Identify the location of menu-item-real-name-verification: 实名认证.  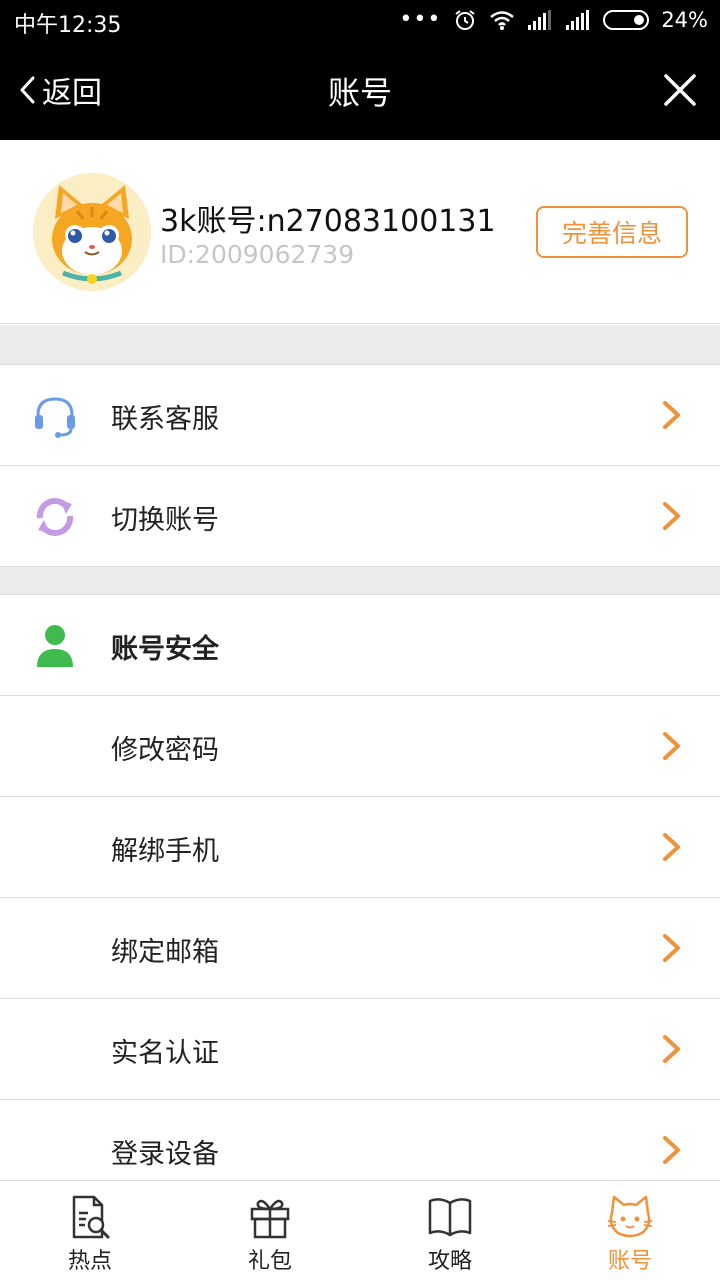
(360, 1049).